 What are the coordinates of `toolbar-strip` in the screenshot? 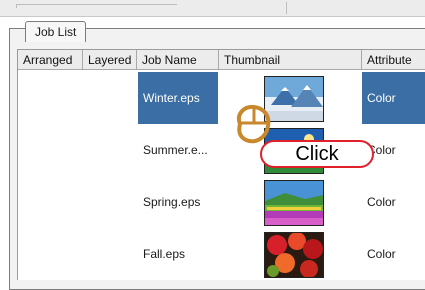 It's located at (212, 8).